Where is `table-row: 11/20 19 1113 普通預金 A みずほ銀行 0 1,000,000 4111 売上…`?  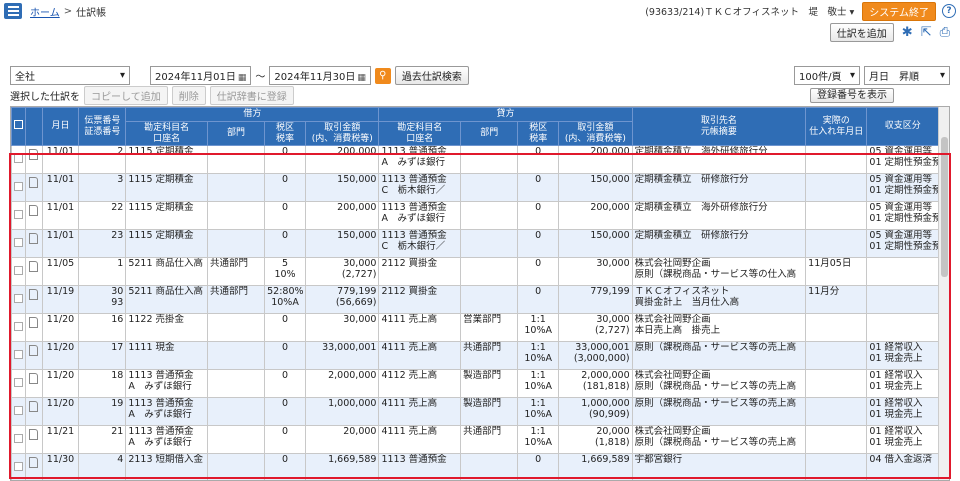 table-row: 11/20 19 1113 普通預金 A みずほ銀行 0 1,000,000 4111 売上… is located at coordinates (475, 411).